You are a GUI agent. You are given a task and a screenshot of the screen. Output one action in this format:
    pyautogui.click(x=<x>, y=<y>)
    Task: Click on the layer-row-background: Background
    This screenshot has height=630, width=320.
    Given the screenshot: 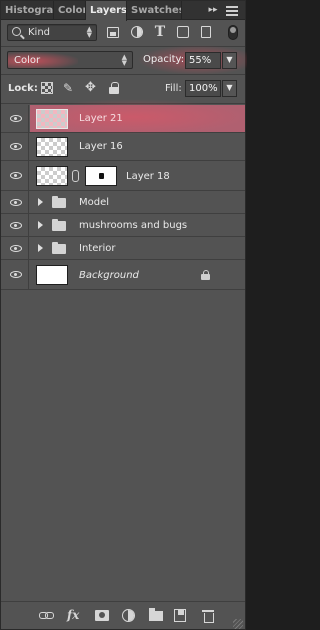 What is the action you would take?
    pyautogui.click(x=123, y=275)
    